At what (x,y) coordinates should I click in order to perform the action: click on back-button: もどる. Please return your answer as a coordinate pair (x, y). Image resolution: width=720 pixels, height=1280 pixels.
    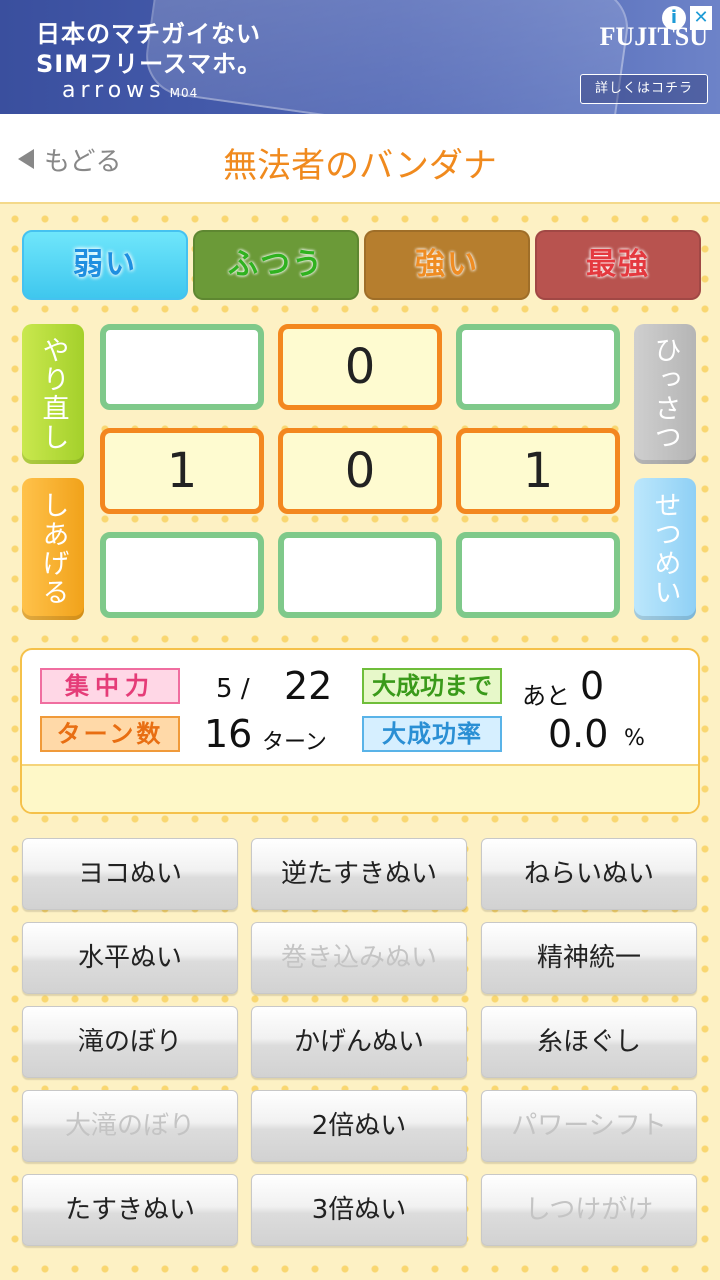
    Looking at the image, I should click on (70, 159).